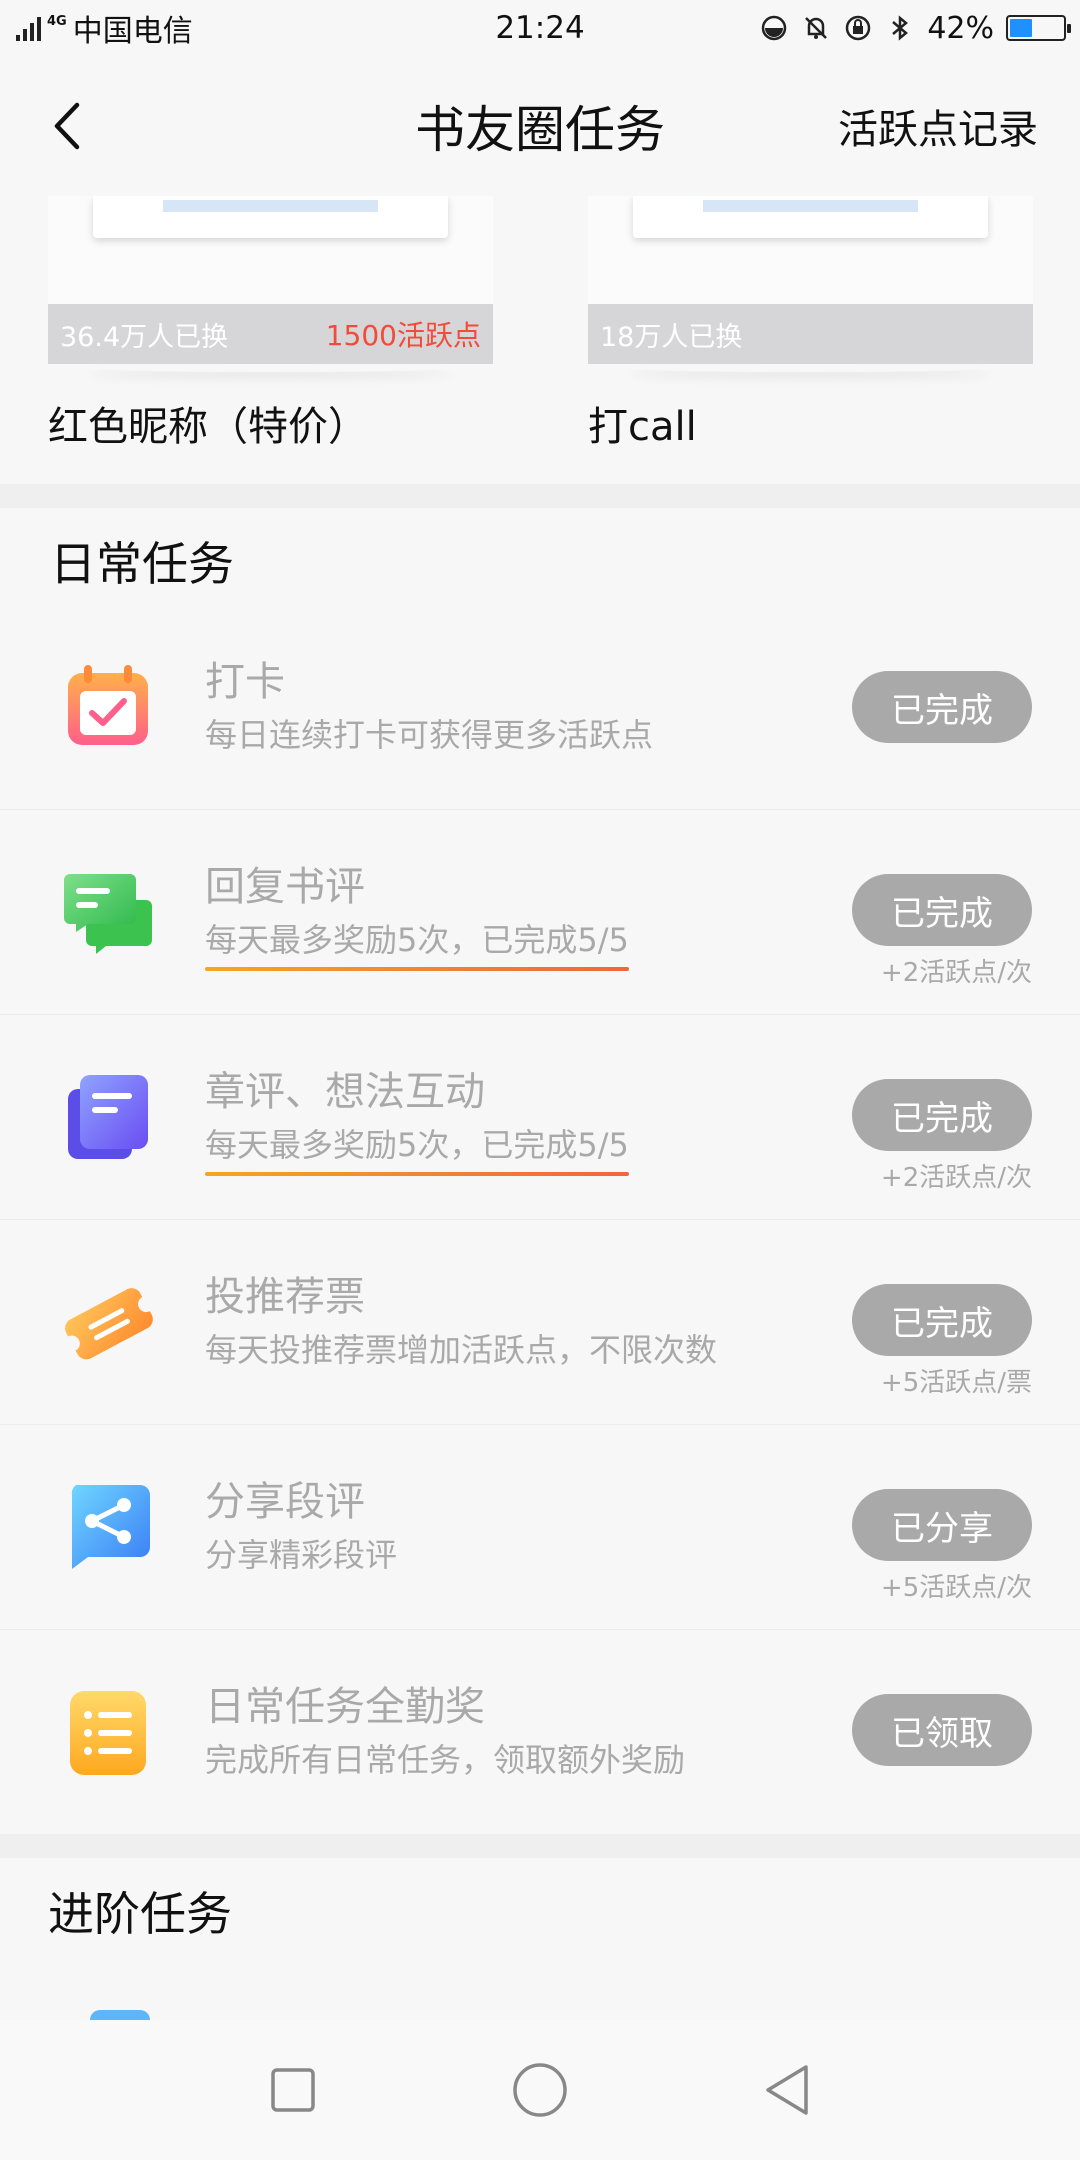 This screenshot has height=2160, width=1080. Describe the element at coordinates (108, 1732) in the screenshot. I see `list-icon` at that location.